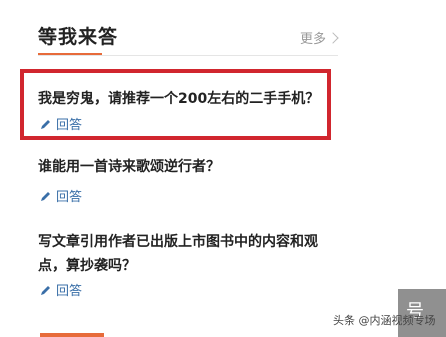 The width and height of the screenshot is (446, 337). I want to click on section-title: 等我来答, so click(78, 37).